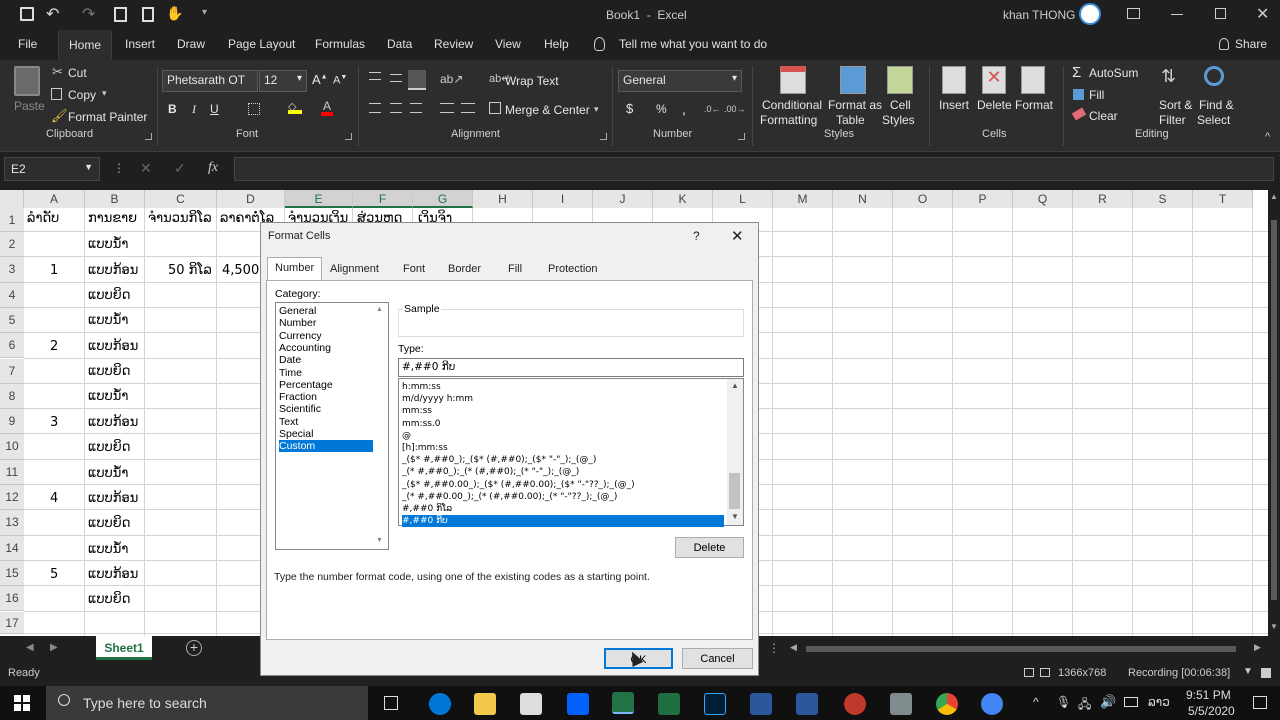  Describe the element at coordinates (1175, 105) in the screenshot. I see `sort-filter-line1: Sort &` at that location.